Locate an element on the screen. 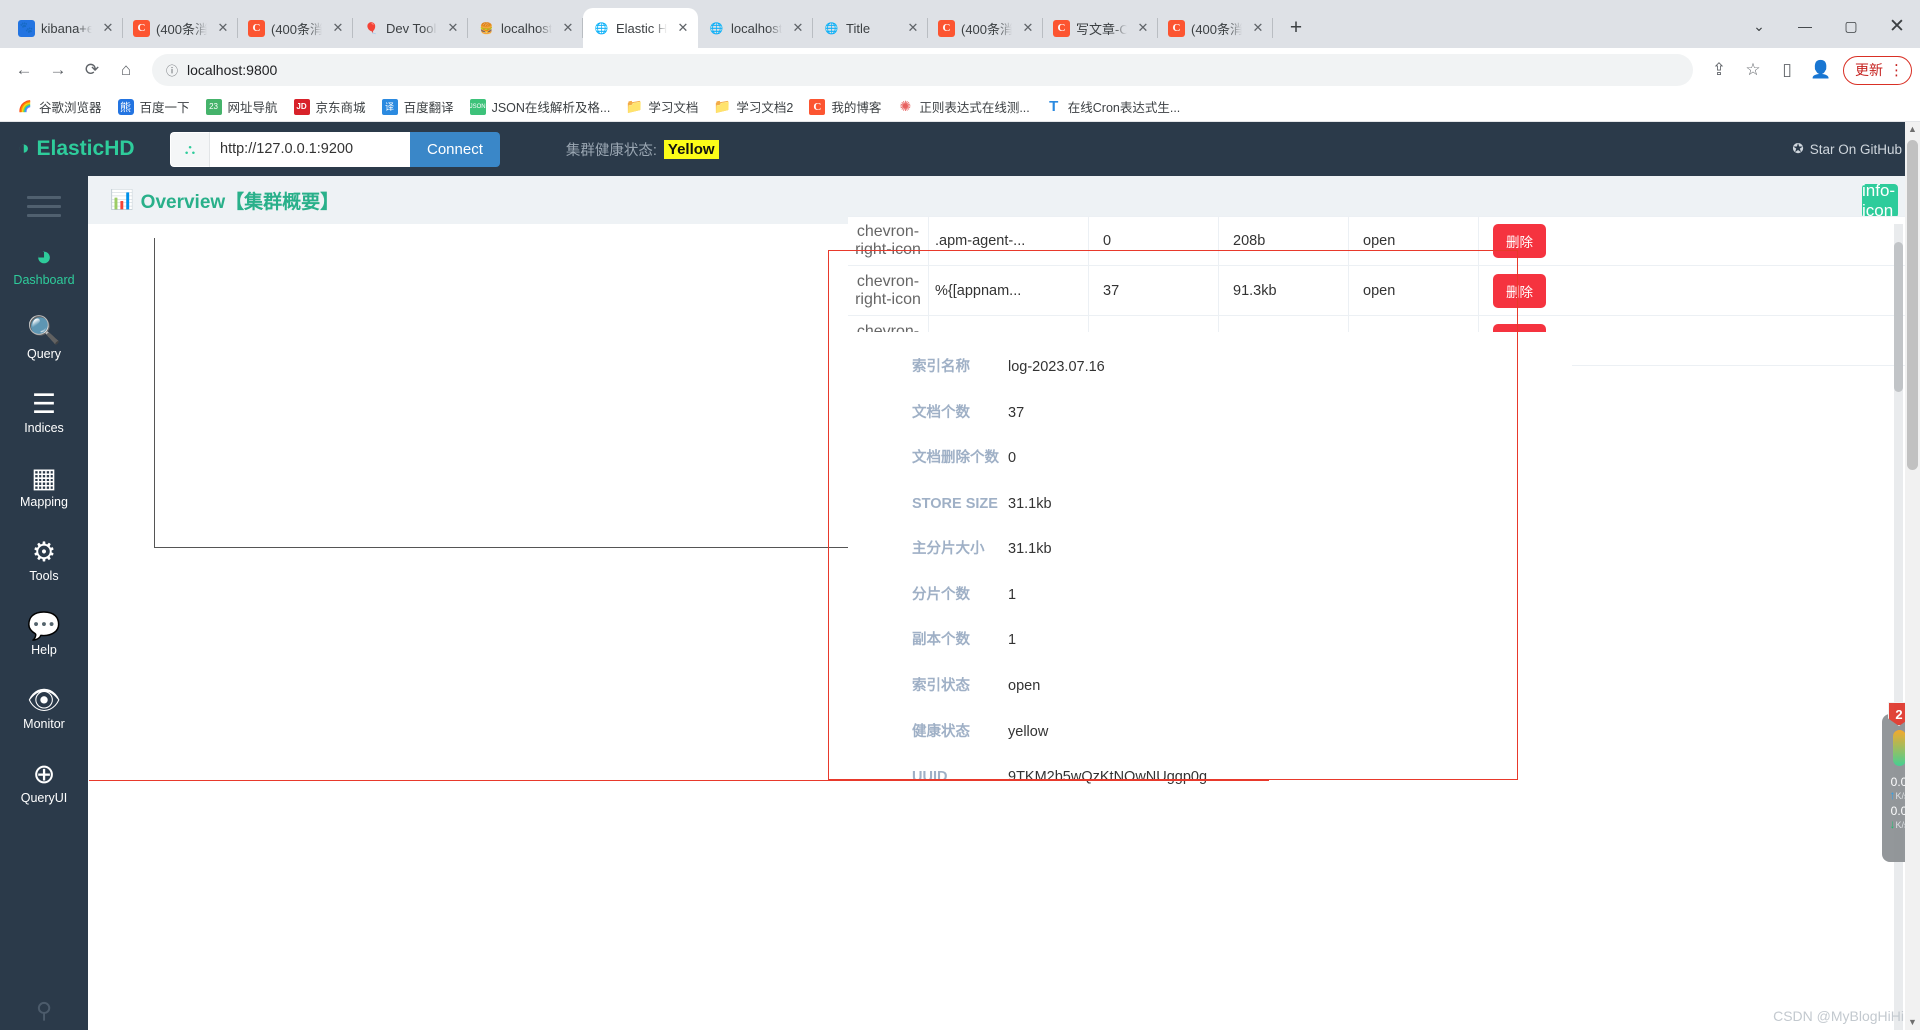 The image size is (1920, 1030). tab-title: localhost is located at coordinates (757, 28).